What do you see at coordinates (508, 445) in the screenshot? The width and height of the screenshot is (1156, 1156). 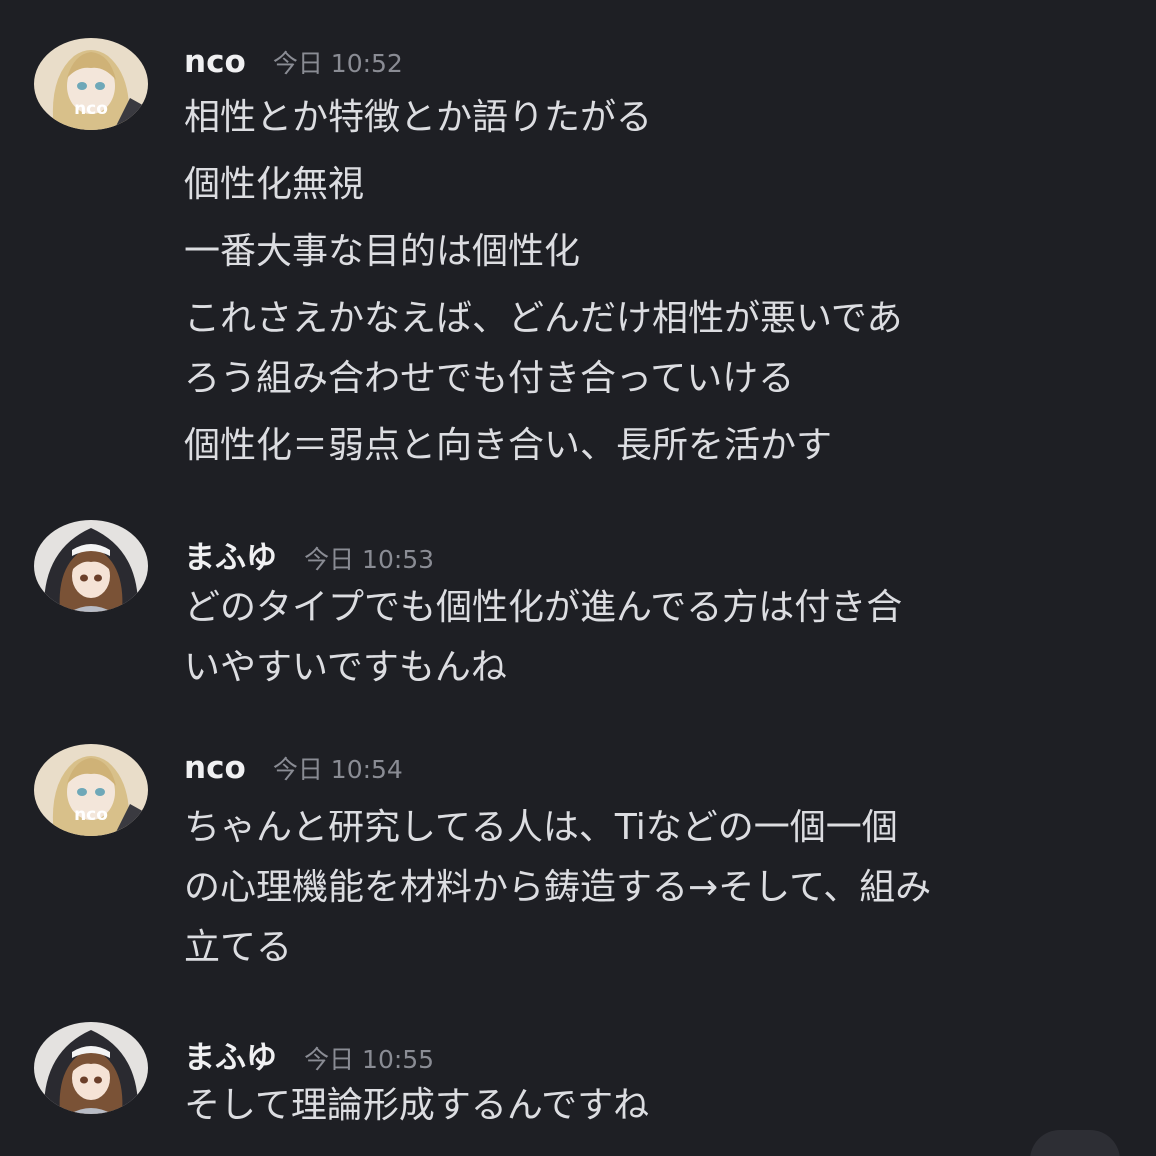 I see `message-line: 個性化＝弱点と向き合い、長所を活かす` at bounding box center [508, 445].